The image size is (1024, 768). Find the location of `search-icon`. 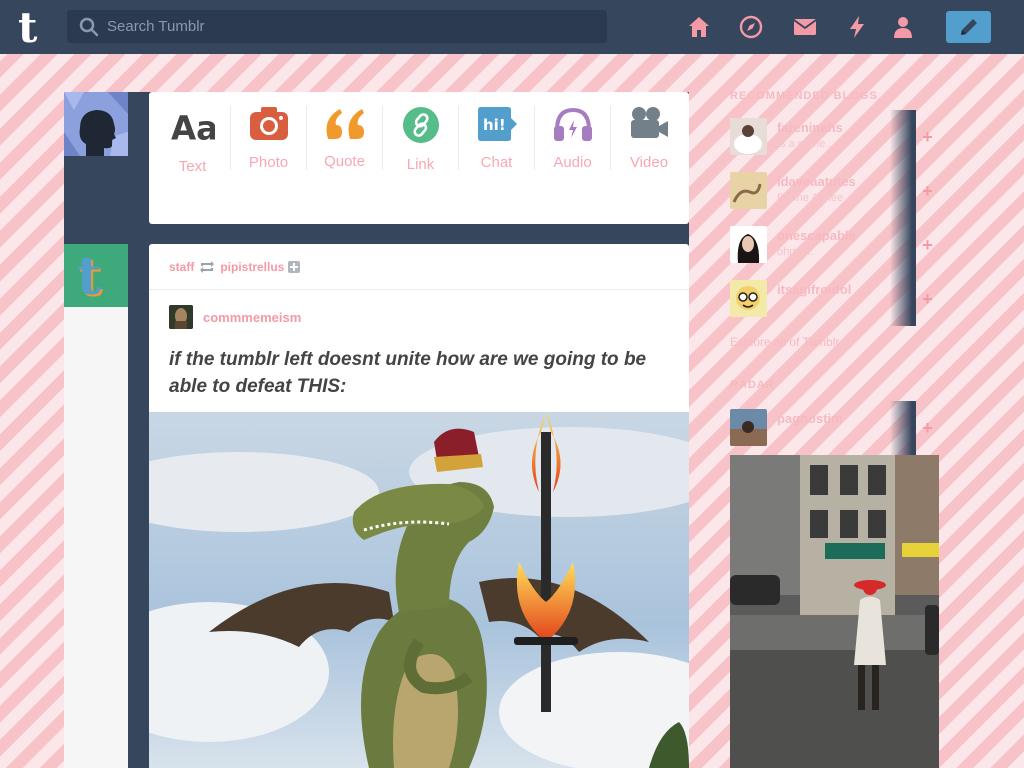

search-icon is located at coordinates (89, 26).